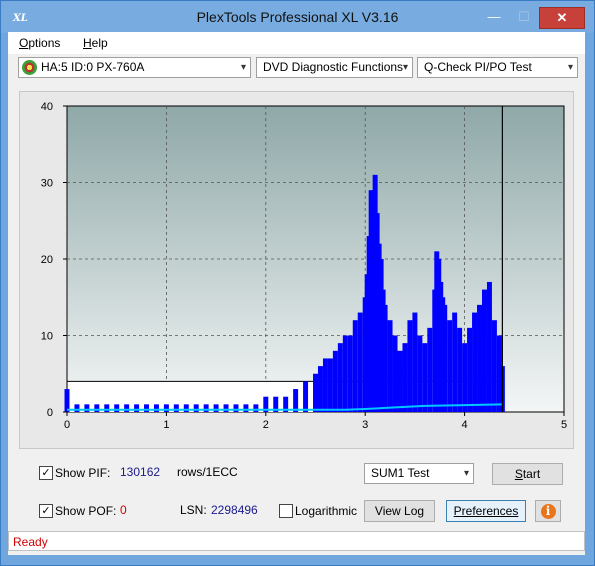 The width and height of the screenshot is (595, 566). What do you see at coordinates (39, 43) in the screenshot?
I see `menu-options: Options` at bounding box center [39, 43].